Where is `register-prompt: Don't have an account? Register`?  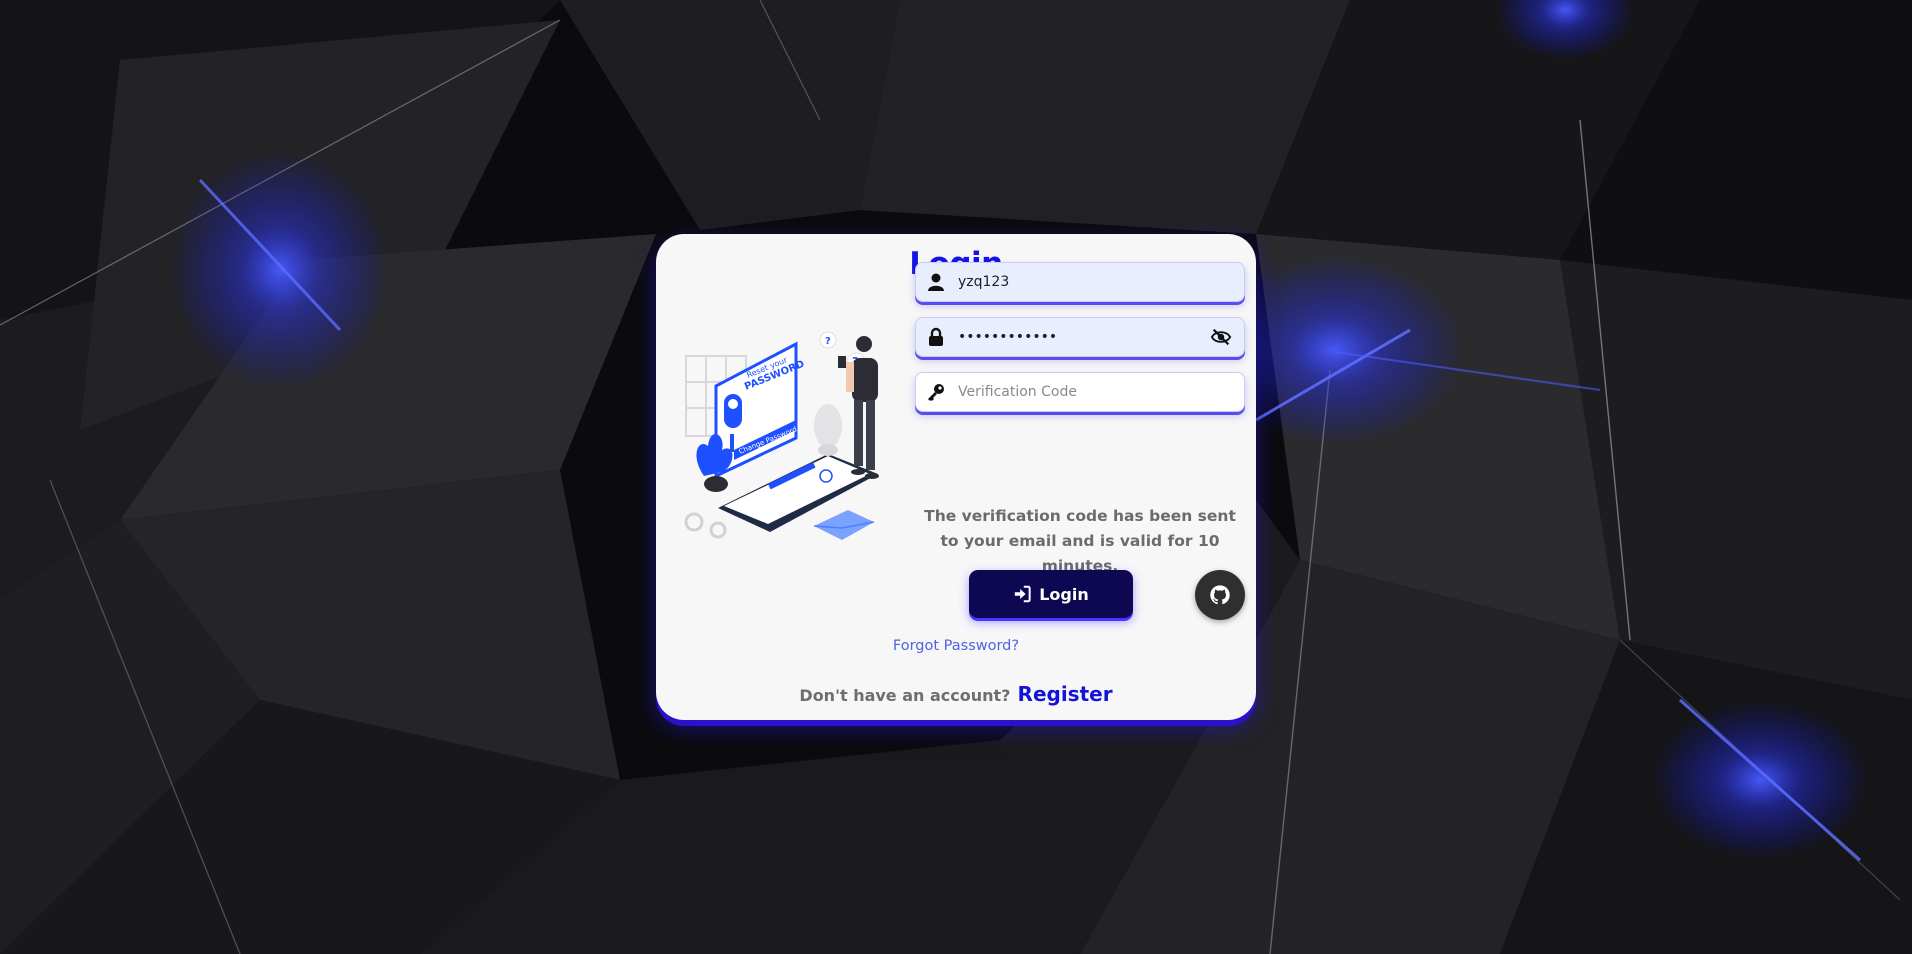 register-prompt: Don't have an account? Register is located at coordinates (956, 694).